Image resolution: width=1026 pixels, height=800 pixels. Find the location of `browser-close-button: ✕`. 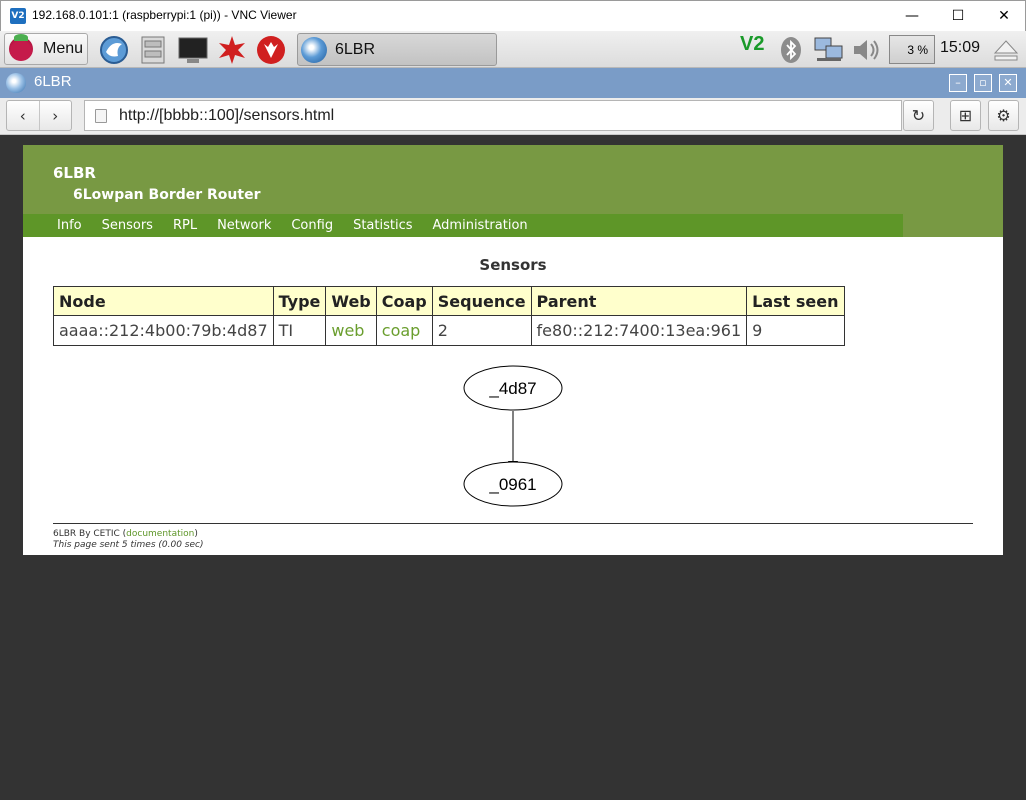

browser-close-button: ✕ is located at coordinates (1008, 83).